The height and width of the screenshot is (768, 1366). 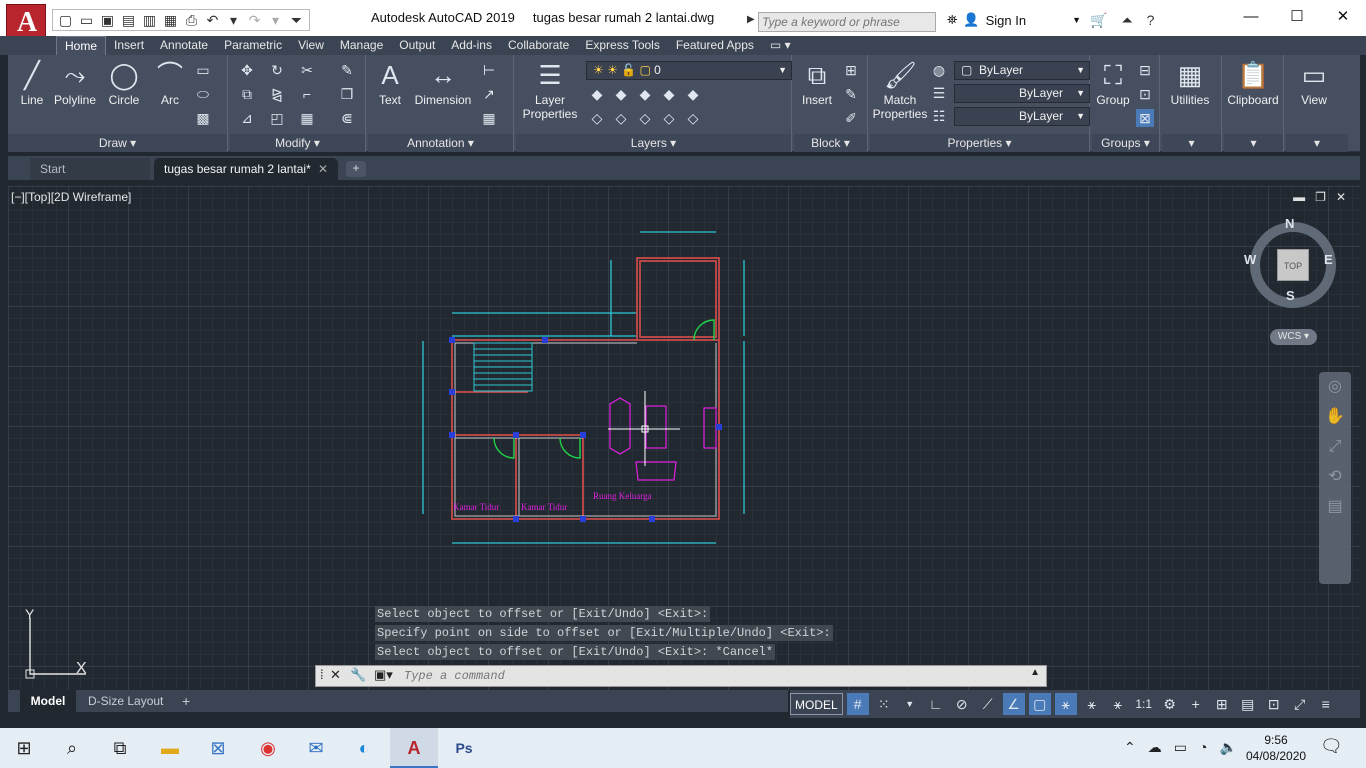 I want to click on layer-thaw-icon: ◇, so click(x=645, y=118).